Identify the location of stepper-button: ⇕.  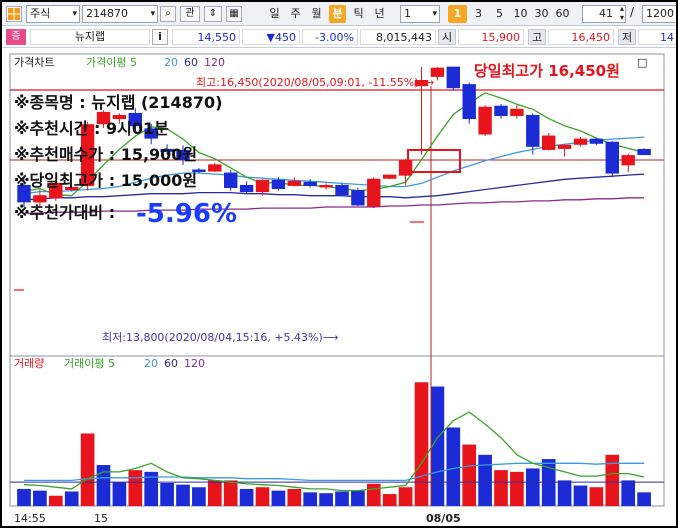
(213, 14).